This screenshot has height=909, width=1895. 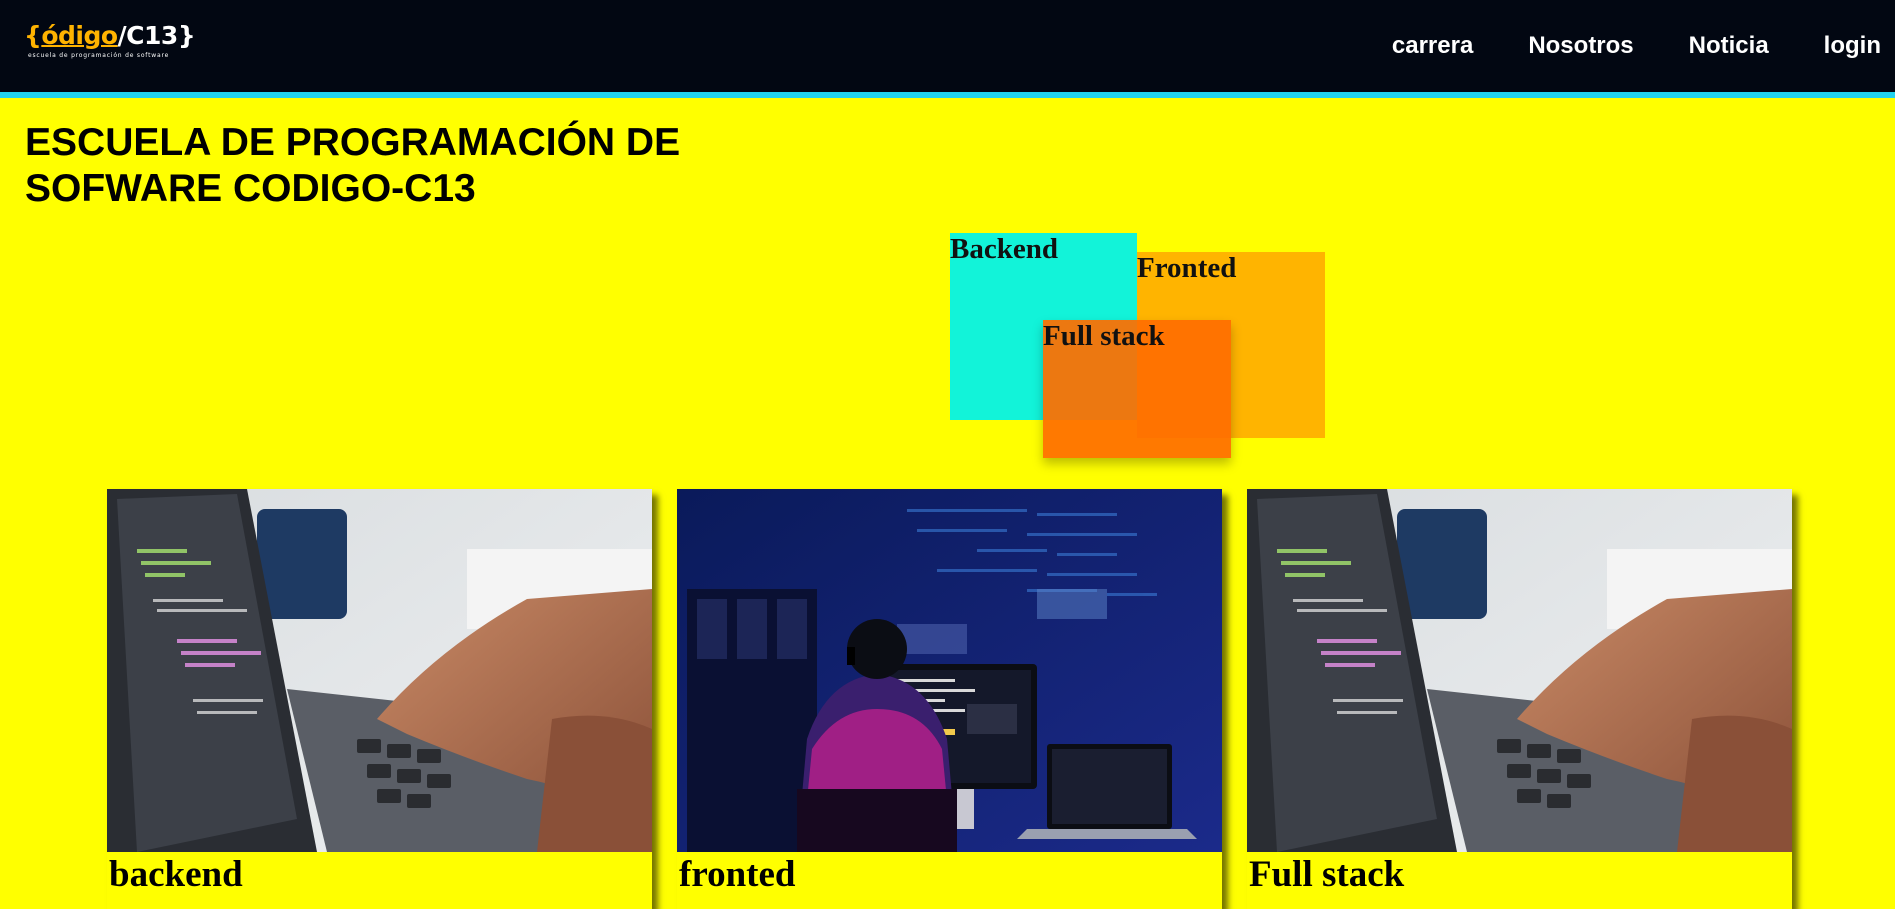 I want to click on logo-wordmark: {ódigo/C13}, so click(x=110, y=35).